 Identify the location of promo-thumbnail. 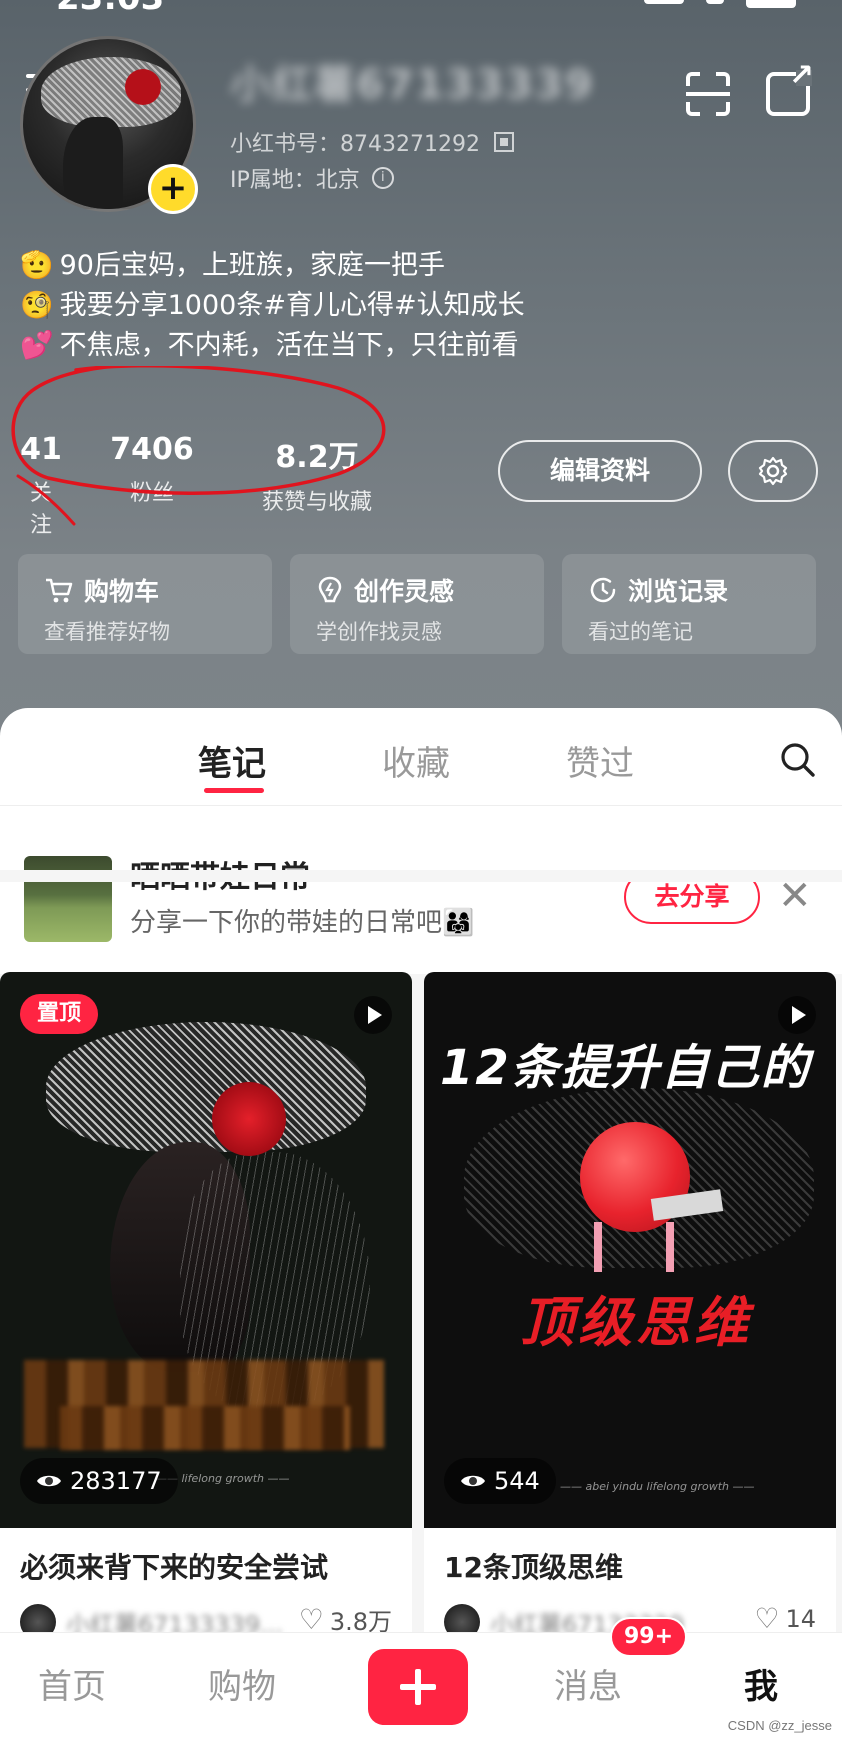
(68, 899).